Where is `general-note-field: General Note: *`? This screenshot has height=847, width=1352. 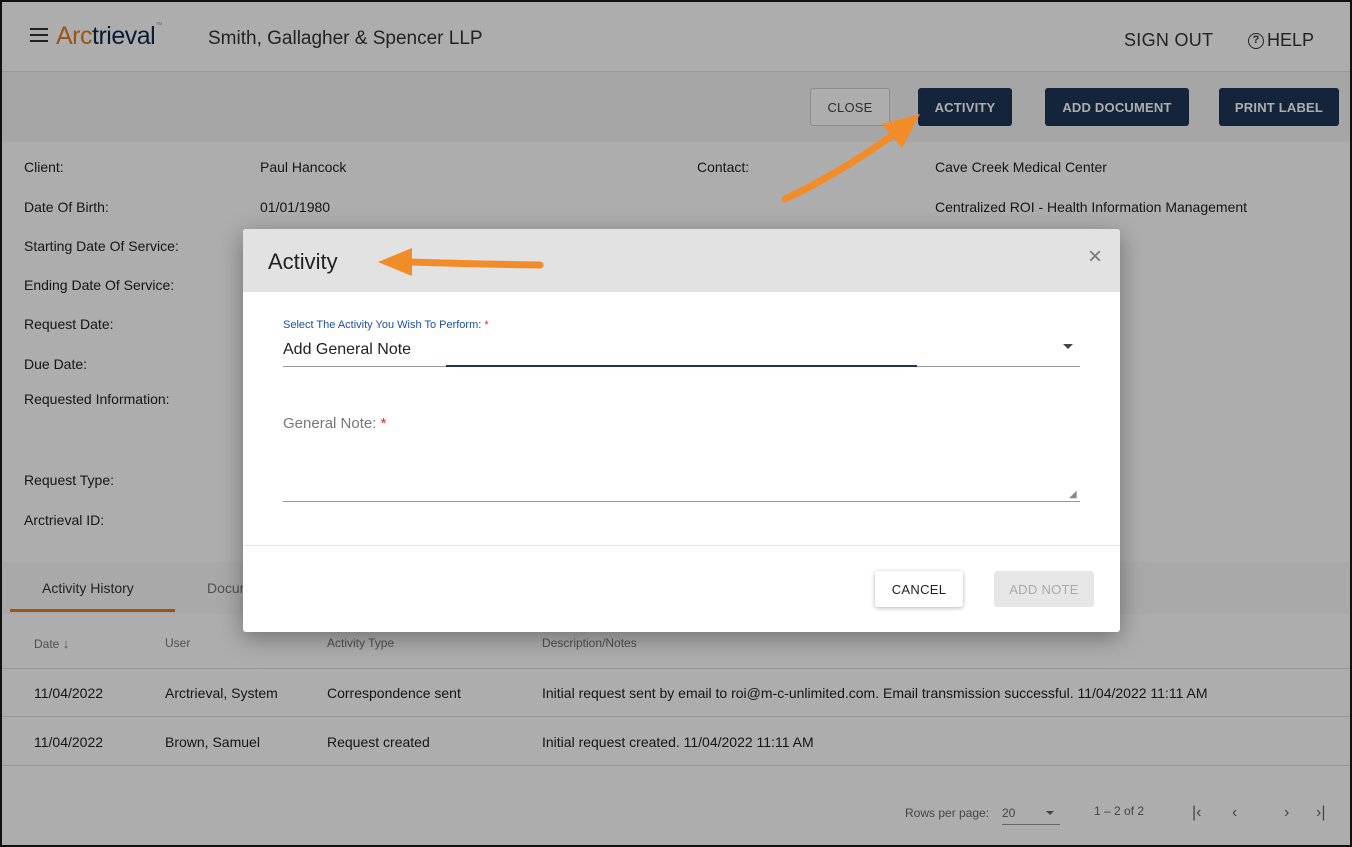
general-note-field: General Note: * is located at coordinates (334, 423).